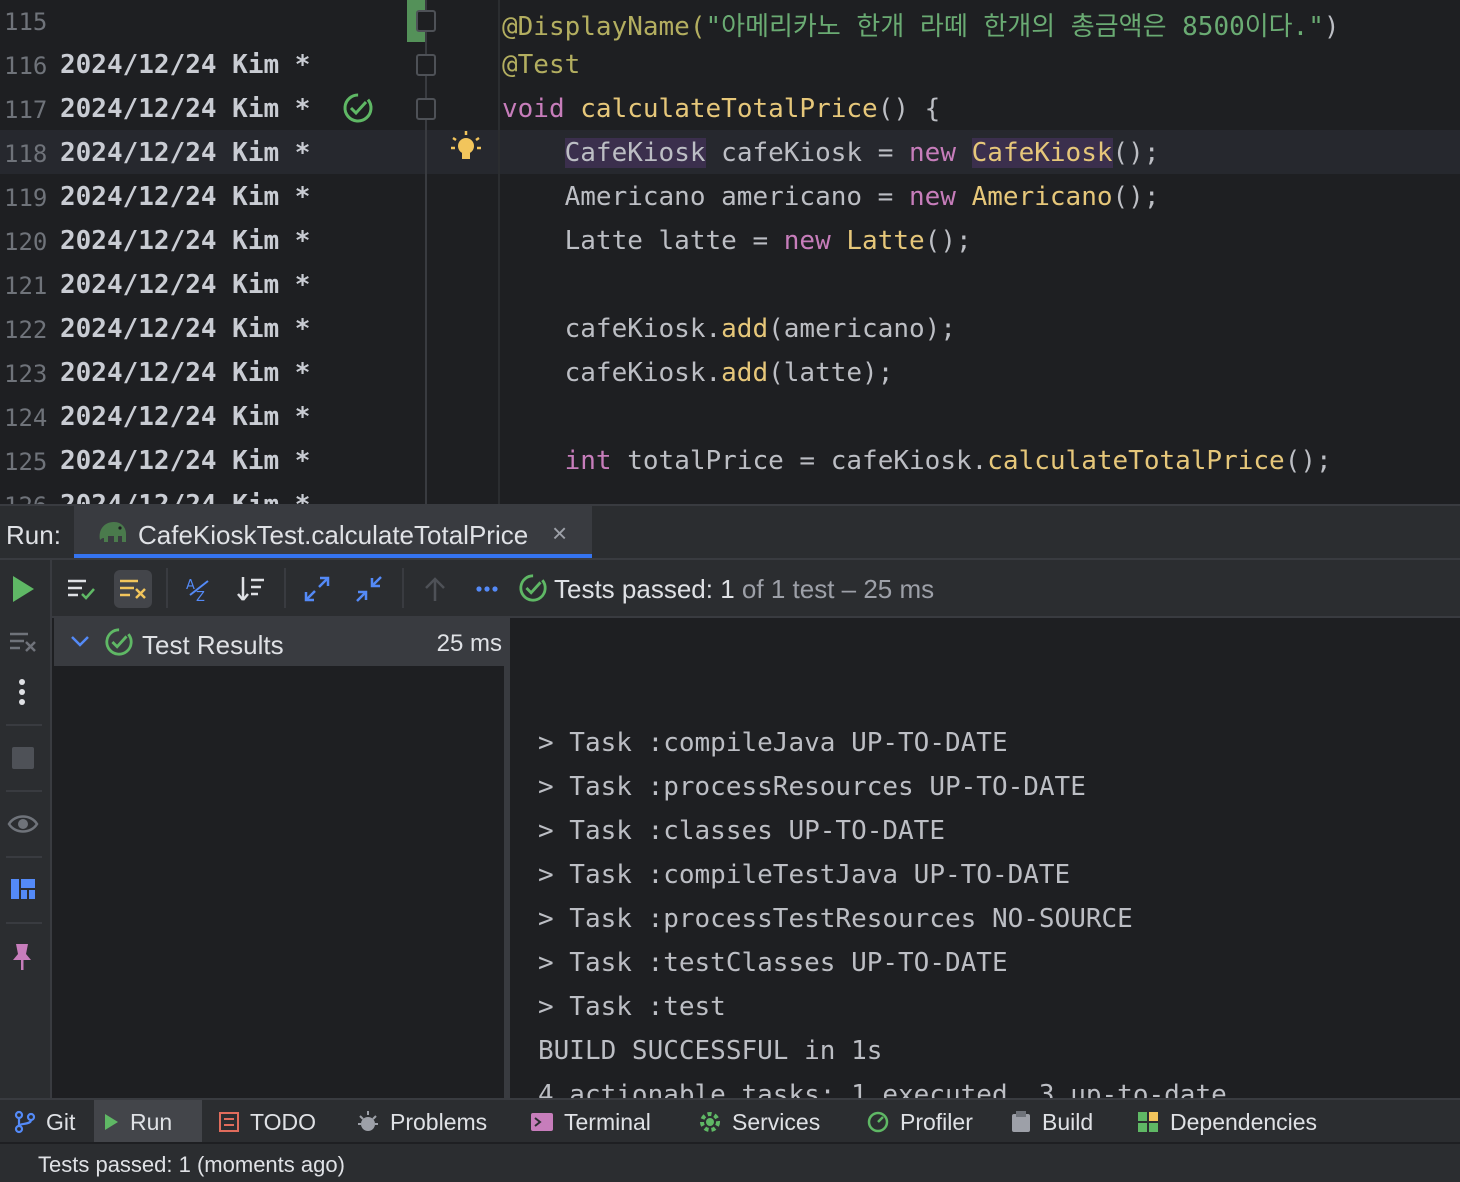  What do you see at coordinates (807, 461) in the screenshot?
I see `code-token: totalPrice = cafeKiosk.` at bounding box center [807, 461].